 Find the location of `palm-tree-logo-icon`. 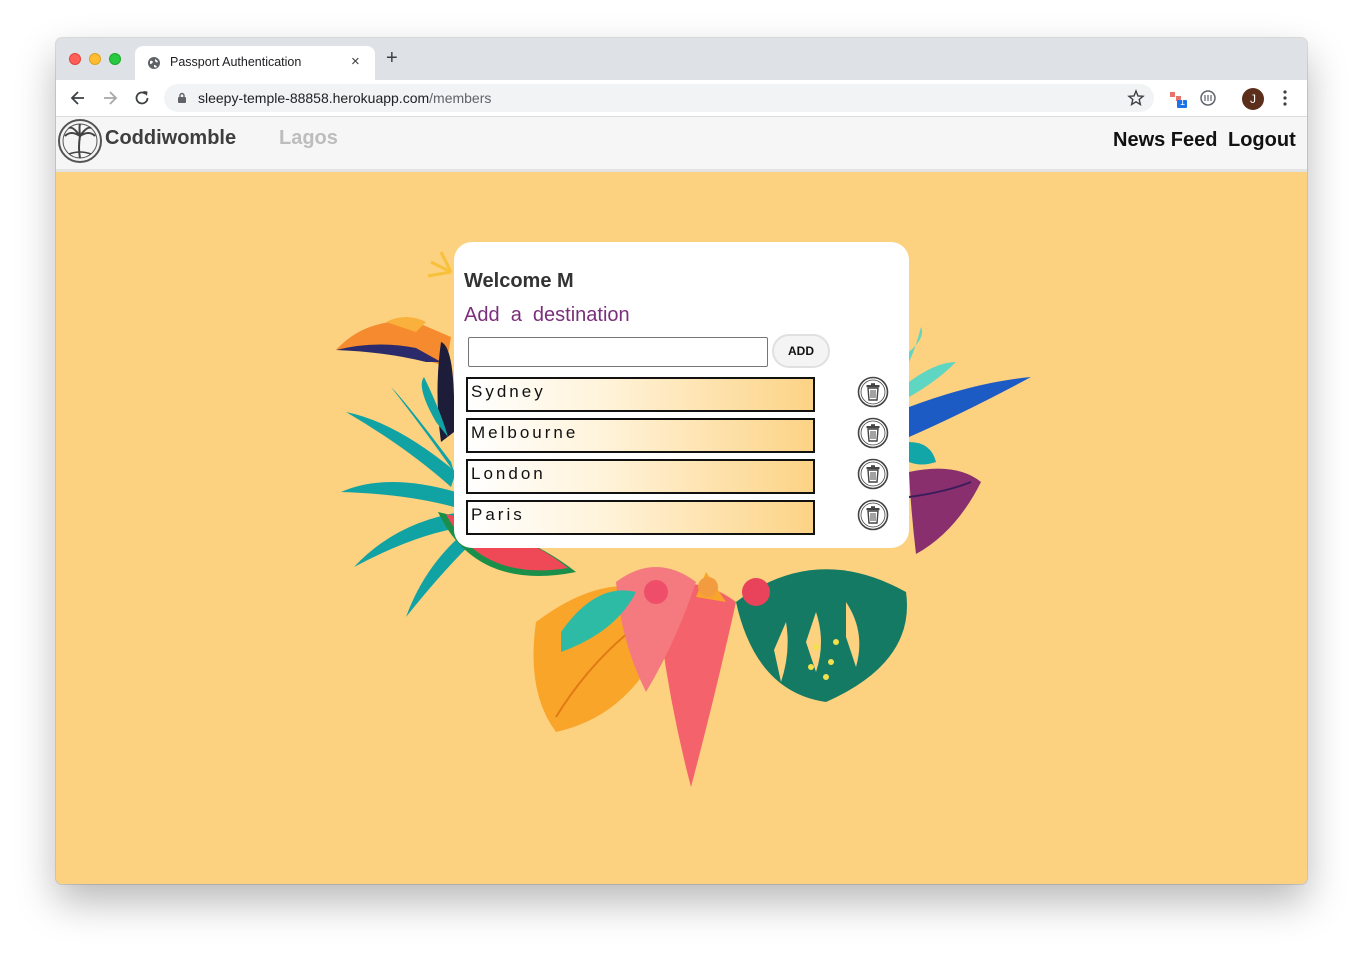

palm-tree-logo-icon is located at coordinates (80, 141).